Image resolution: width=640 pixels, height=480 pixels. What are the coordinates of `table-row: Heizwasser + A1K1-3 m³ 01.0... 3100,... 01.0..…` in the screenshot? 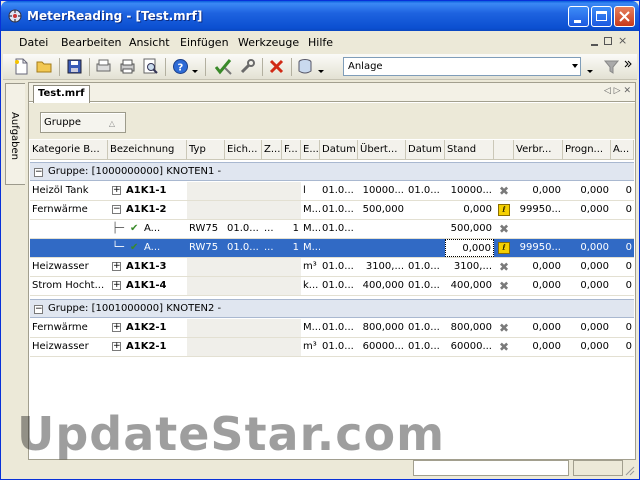 It's located at (332, 267).